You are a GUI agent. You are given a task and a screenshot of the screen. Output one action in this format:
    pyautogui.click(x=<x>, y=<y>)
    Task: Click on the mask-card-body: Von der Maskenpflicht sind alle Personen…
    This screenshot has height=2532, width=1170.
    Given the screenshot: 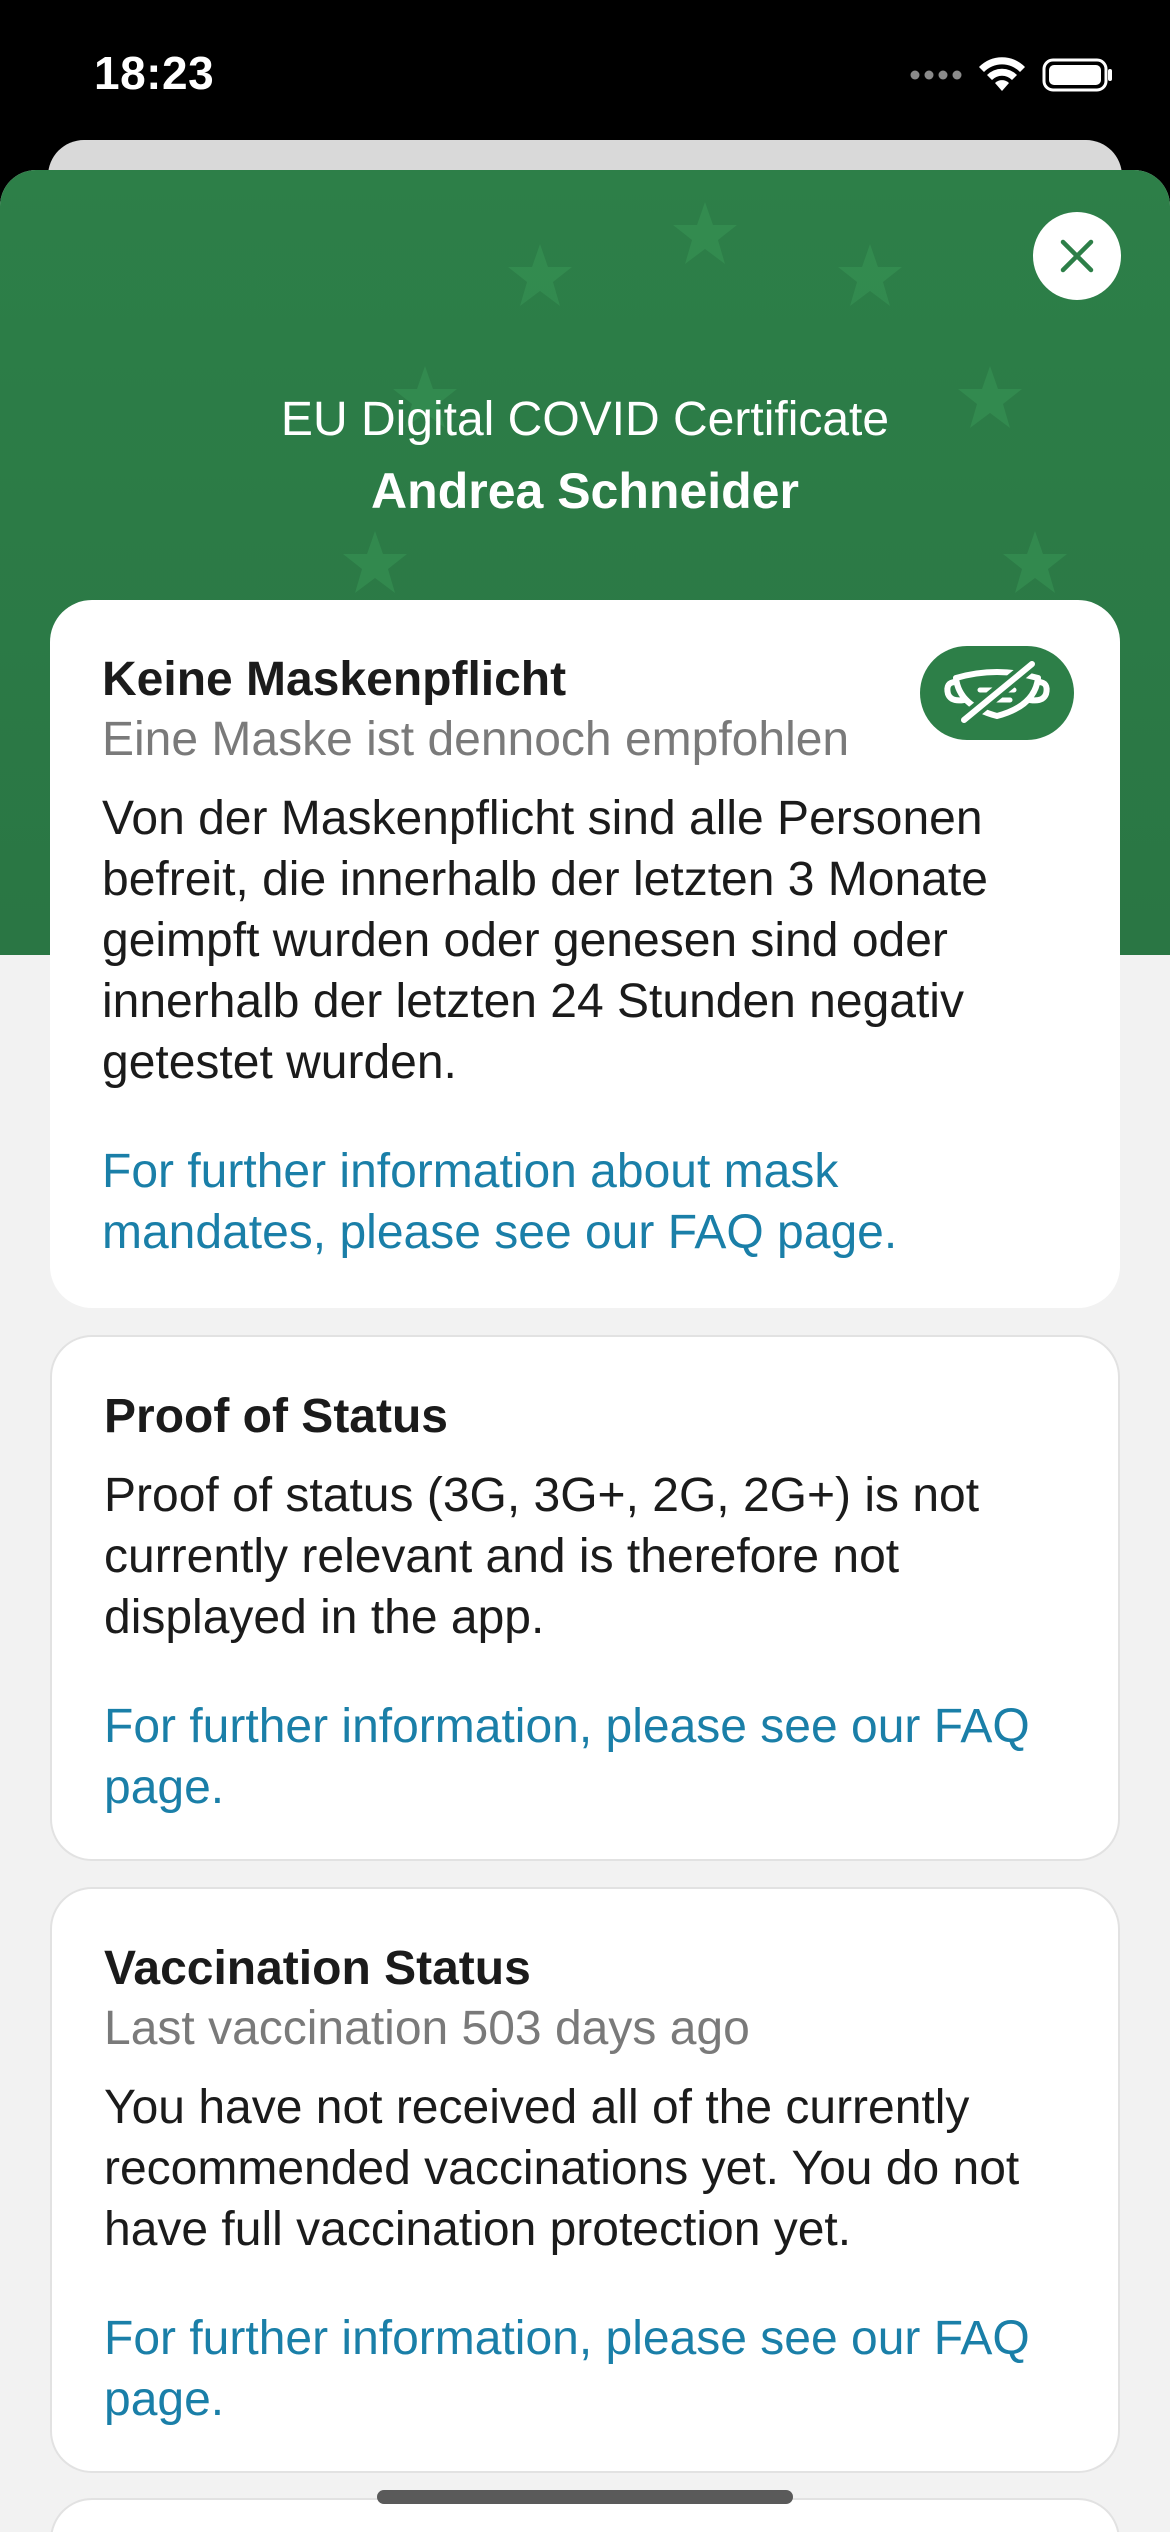 What is the action you would take?
    pyautogui.click(x=545, y=940)
    